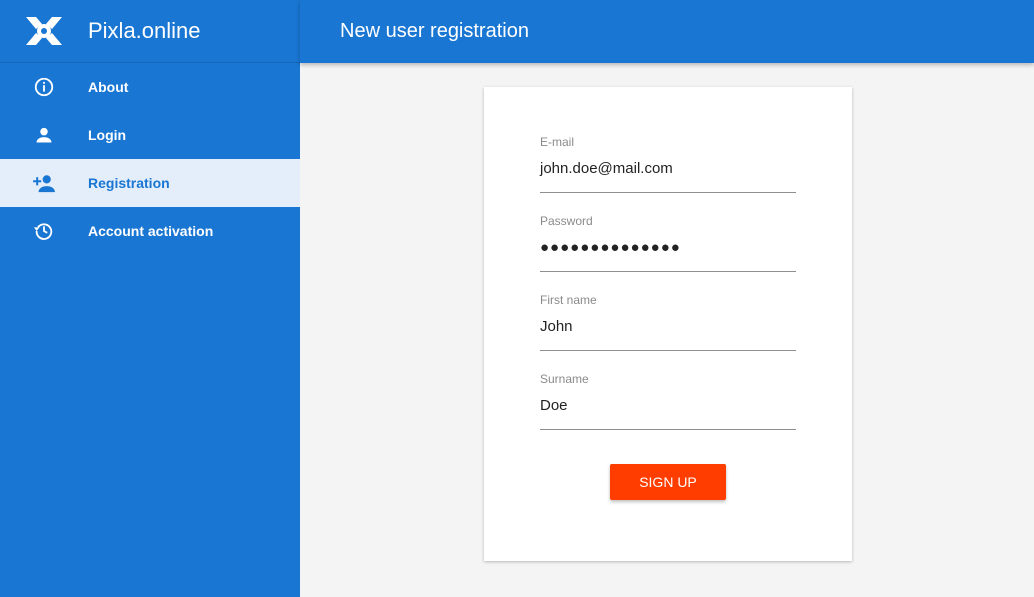  Describe the element at coordinates (668, 407) in the screenshot. I see `surname-input: Doe` at that location.